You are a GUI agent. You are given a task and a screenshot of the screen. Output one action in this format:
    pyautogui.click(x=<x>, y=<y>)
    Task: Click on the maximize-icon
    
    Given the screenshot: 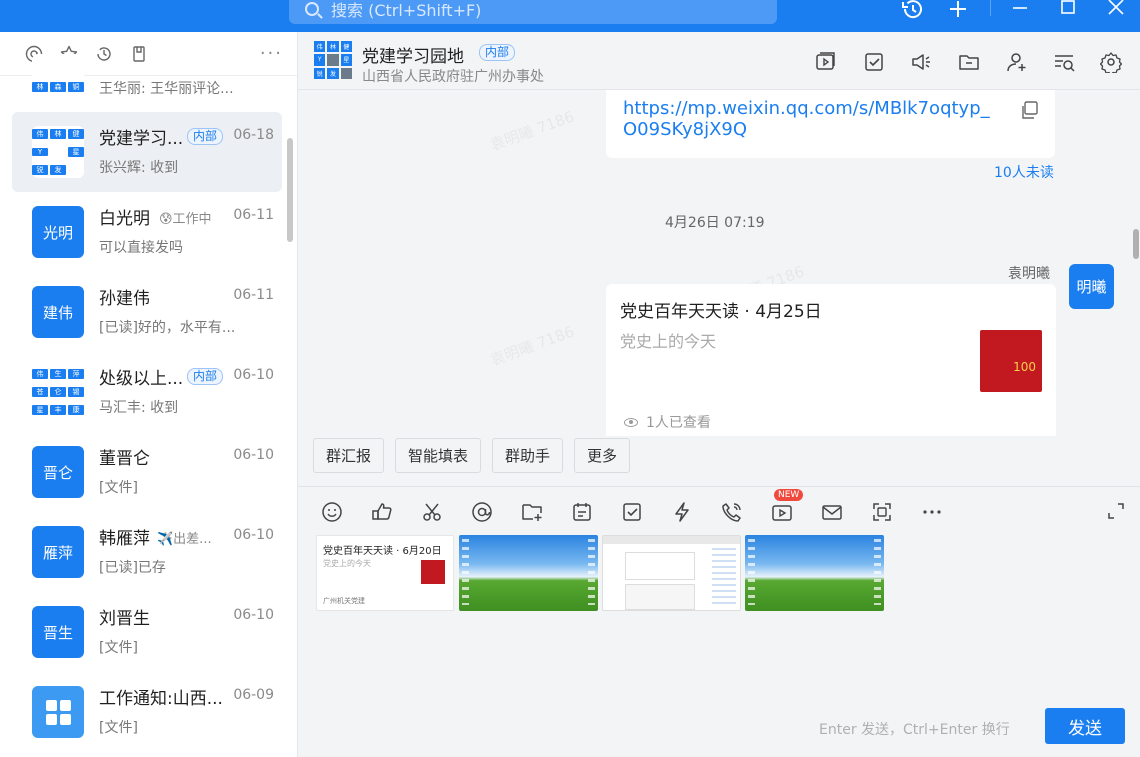 What is the action you would take?
    pyautogui.click(x=1068, y=10)
    